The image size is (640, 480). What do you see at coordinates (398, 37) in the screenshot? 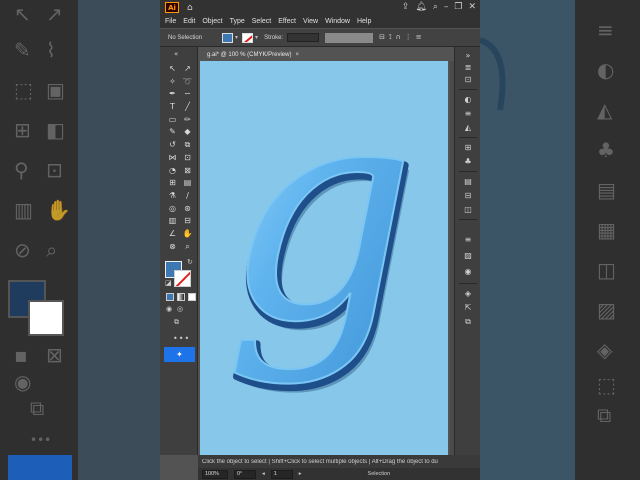
I see `recolor-icon: ∩` at bounding box center [398, 37].